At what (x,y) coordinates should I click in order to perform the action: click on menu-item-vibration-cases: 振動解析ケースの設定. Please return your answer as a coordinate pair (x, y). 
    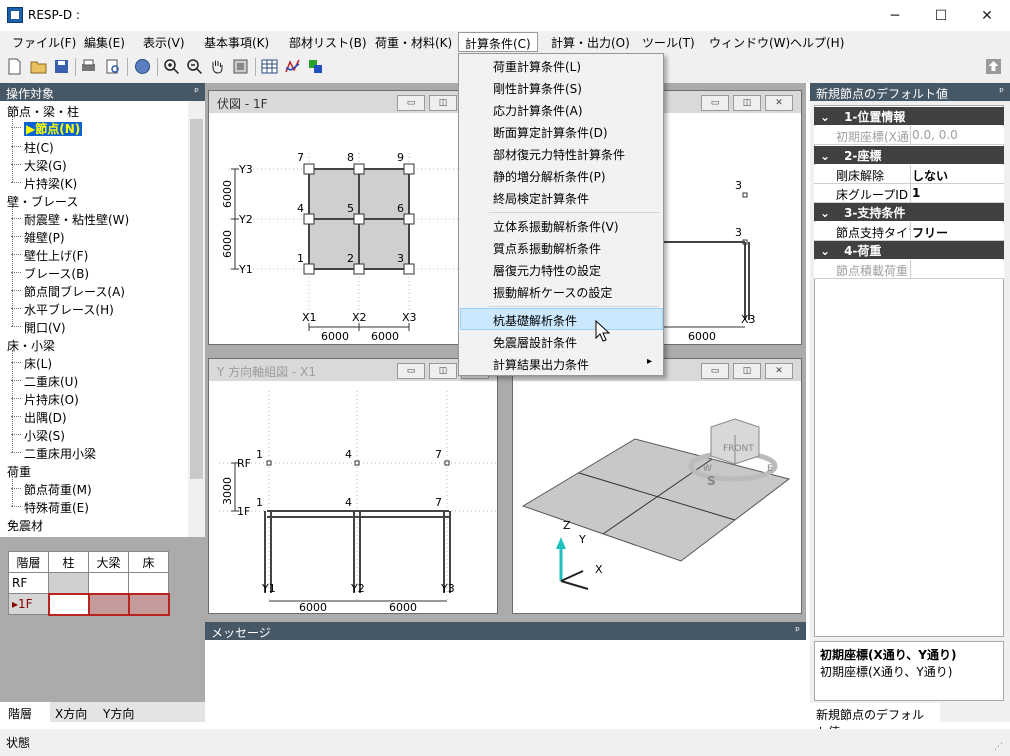
    Looking at the image, I should click on (552, 292).